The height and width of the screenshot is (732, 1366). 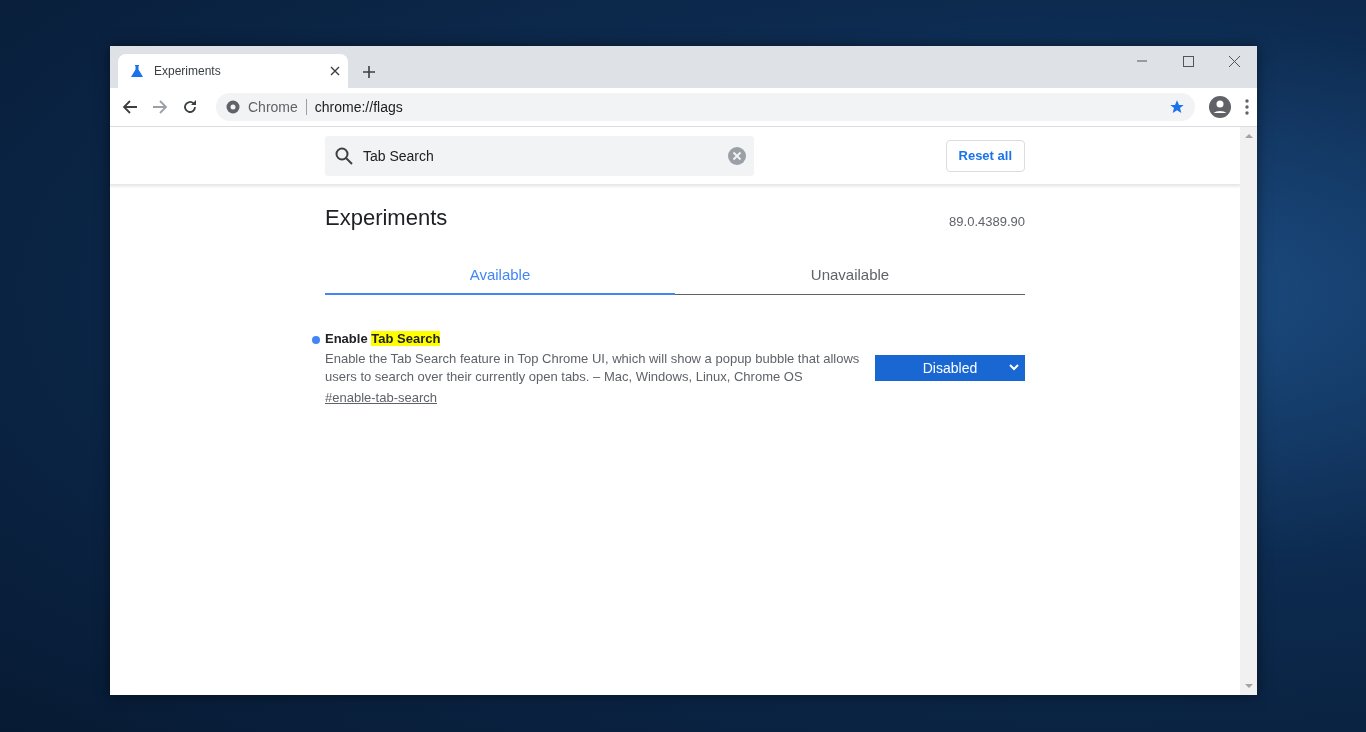 I want to click on search-input: Tab Search, so click(x=540, y=155).